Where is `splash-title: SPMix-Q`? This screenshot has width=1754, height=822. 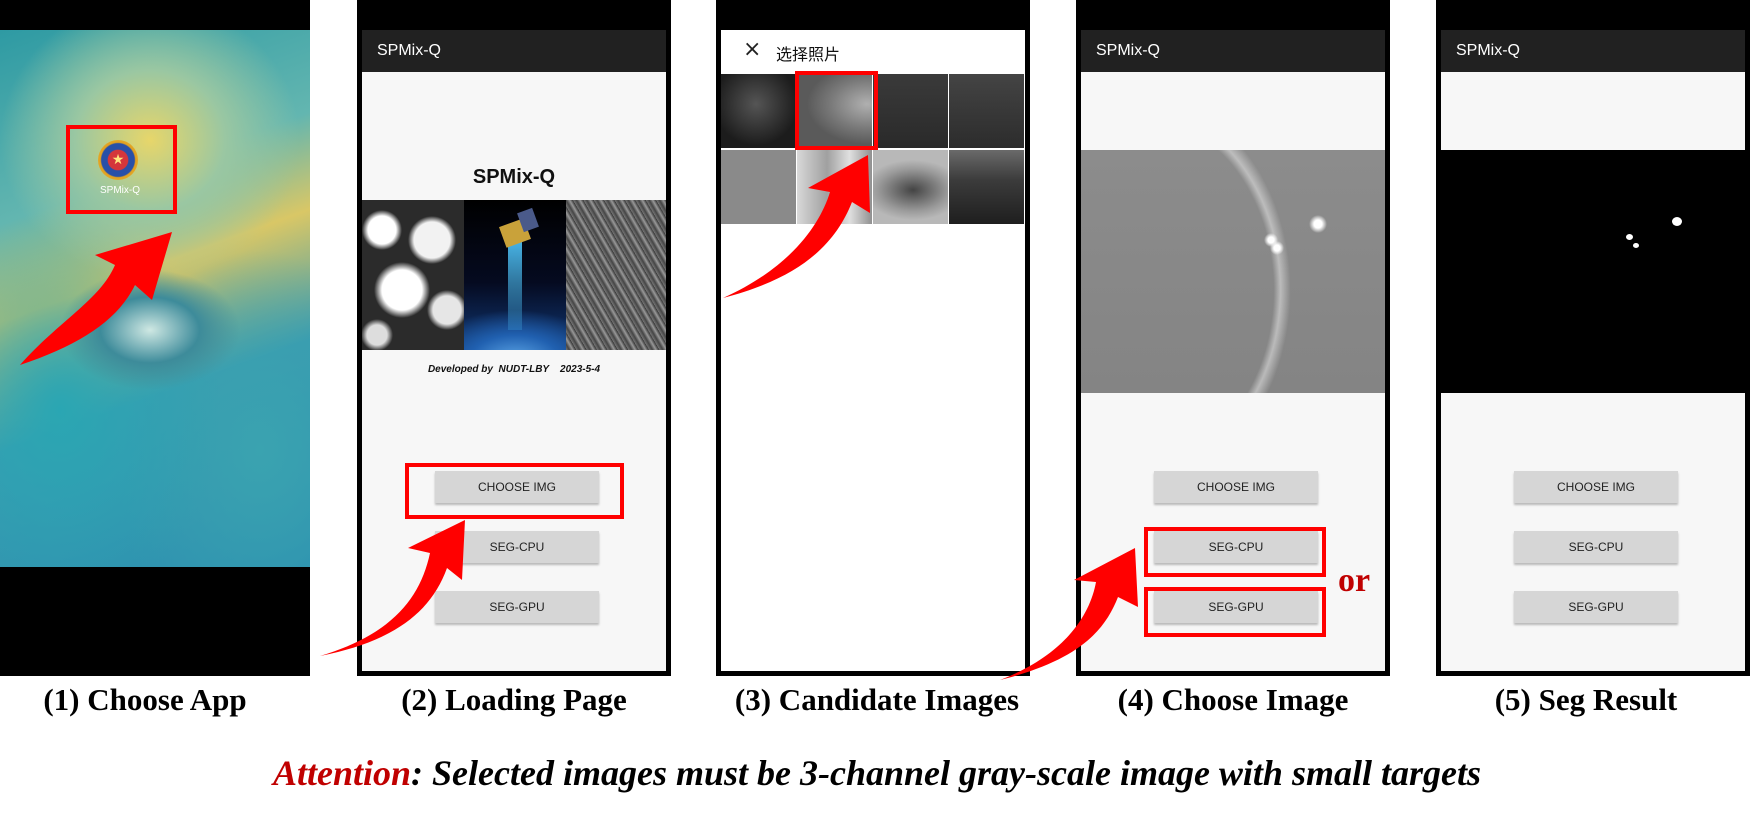
splash-title: SPMix-Q is located at coordinates (514, 177).